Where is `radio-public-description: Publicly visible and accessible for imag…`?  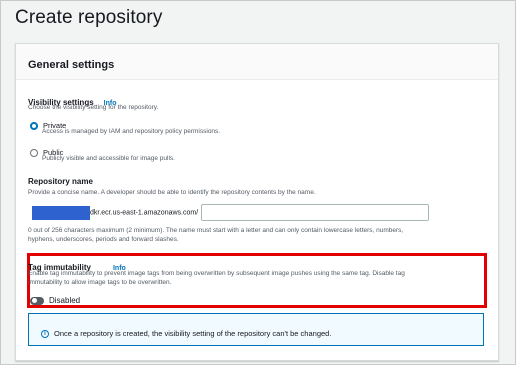
radio-public-description: Publicly visible and accessible for imag… is located at coordinates (108, 158).